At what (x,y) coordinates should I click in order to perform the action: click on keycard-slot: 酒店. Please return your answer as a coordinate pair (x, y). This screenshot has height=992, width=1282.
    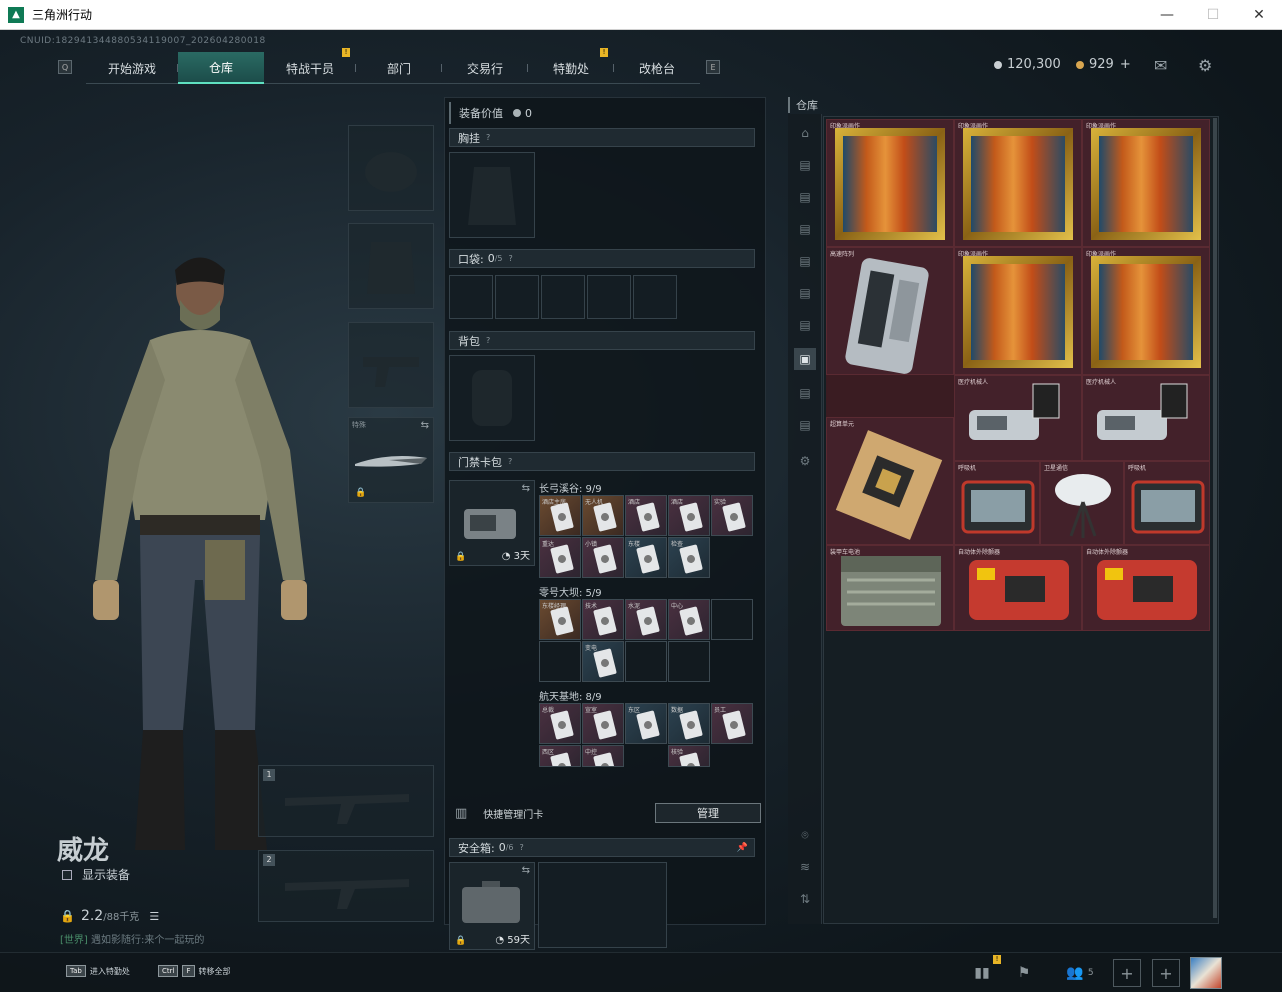
    Looking at the image, I should click on (646, 515).